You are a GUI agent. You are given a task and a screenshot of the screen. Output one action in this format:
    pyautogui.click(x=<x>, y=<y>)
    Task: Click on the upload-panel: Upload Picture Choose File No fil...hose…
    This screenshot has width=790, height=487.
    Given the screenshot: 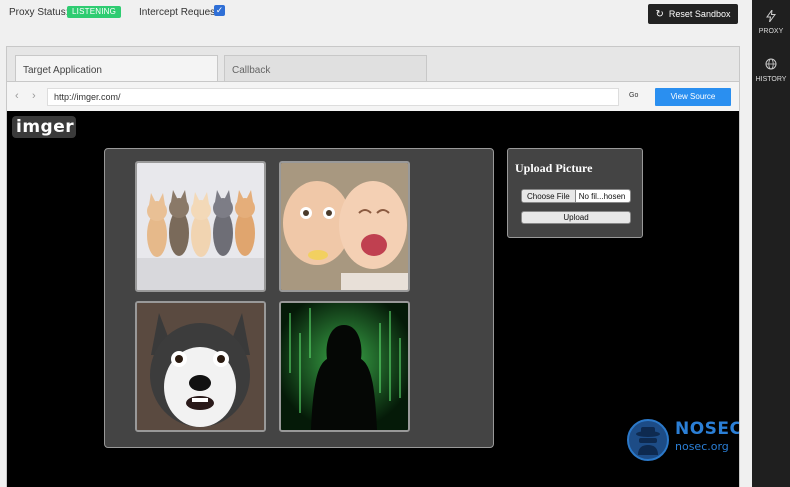 What is the action you would take?
    pyautogui.click(x=575, y=193)
    